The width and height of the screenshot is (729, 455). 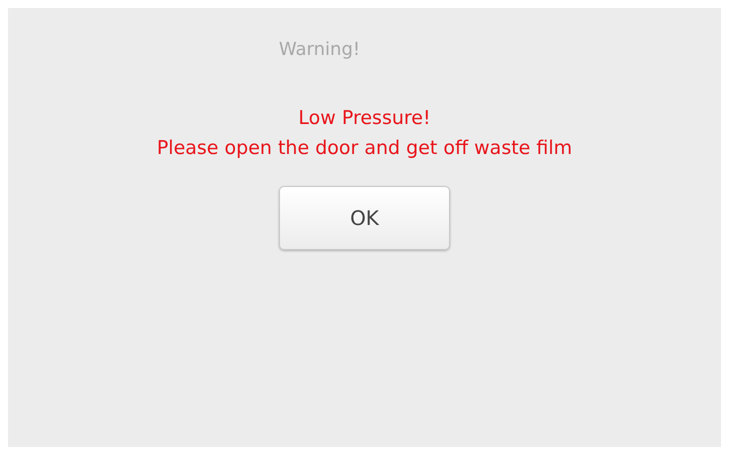 What do you see at coordinates (364, 218) in the screenshot?
I see `ok-button: OK` at bounding box center [364, 218].